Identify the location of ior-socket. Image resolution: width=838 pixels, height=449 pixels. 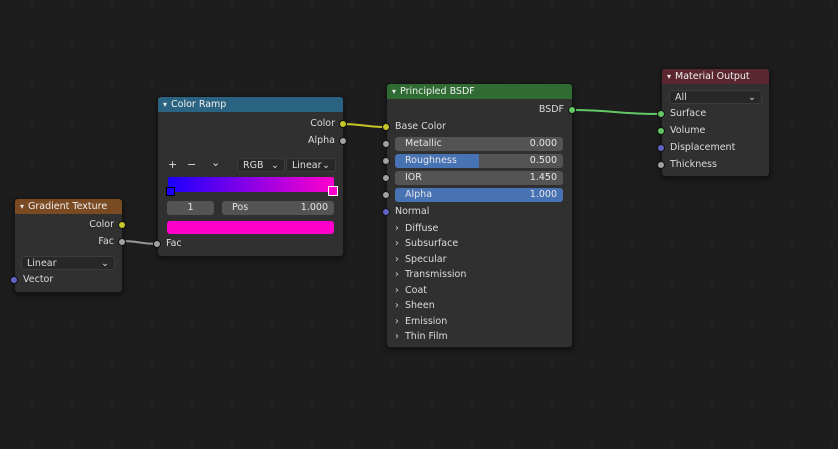
(386, 178).